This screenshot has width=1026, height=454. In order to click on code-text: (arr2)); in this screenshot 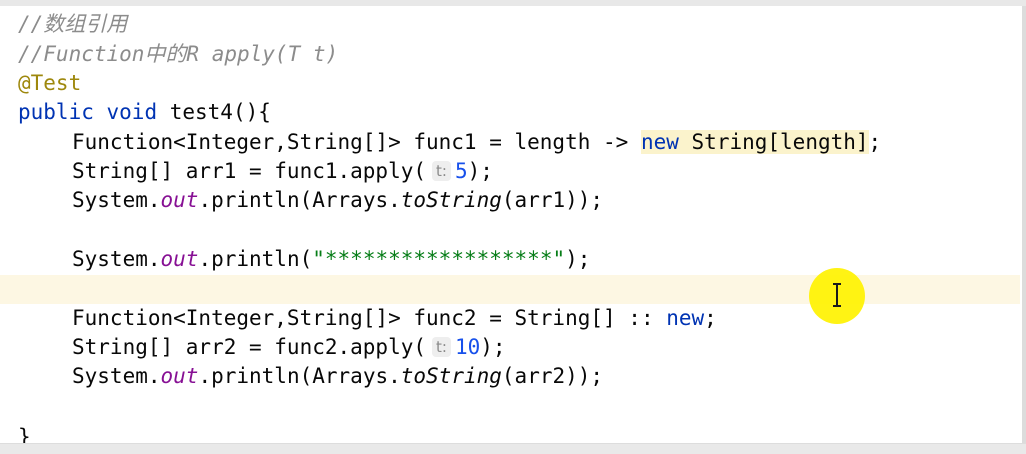, I will do `click(552, 376)`.